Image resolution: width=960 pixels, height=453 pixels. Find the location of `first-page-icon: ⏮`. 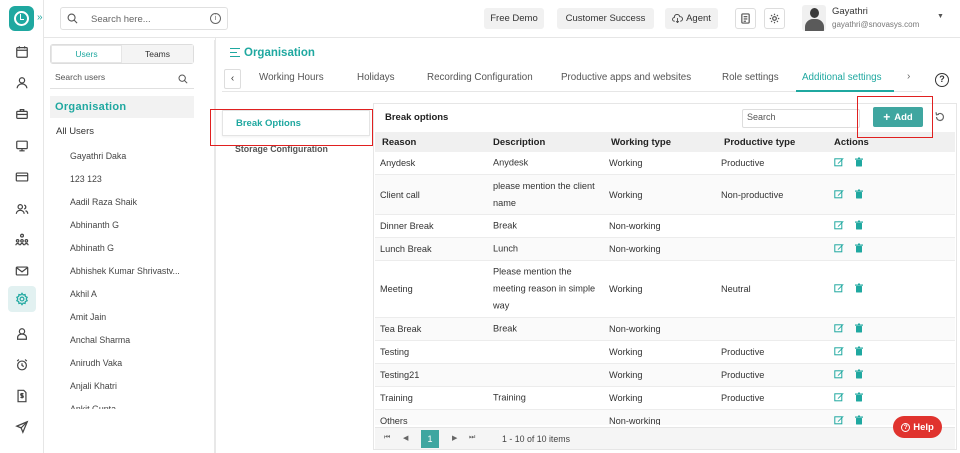

first-page-icon: ⏮ is located at coordinates (387, 438).